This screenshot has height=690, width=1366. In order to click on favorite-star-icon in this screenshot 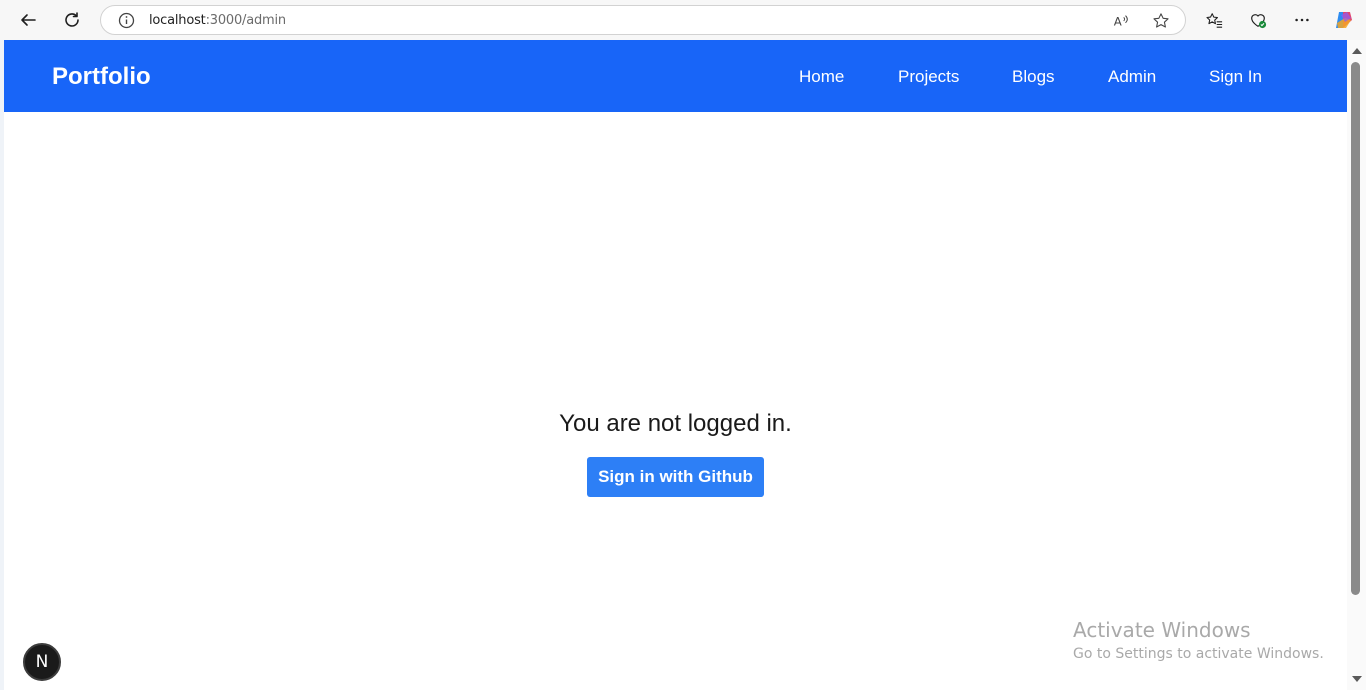, I will do `click(1161, 21)`.